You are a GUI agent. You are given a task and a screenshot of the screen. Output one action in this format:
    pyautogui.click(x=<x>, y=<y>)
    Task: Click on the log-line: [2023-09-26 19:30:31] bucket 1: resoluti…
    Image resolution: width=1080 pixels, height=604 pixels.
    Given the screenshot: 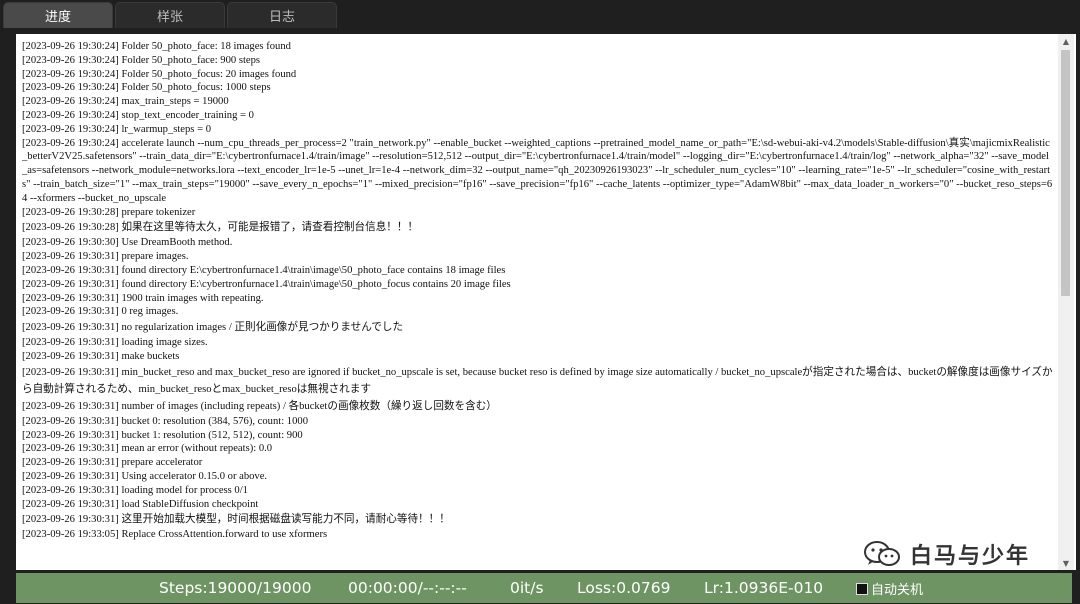 What is the action you would take?
    pyautogui.click(x=162, y=435)
    